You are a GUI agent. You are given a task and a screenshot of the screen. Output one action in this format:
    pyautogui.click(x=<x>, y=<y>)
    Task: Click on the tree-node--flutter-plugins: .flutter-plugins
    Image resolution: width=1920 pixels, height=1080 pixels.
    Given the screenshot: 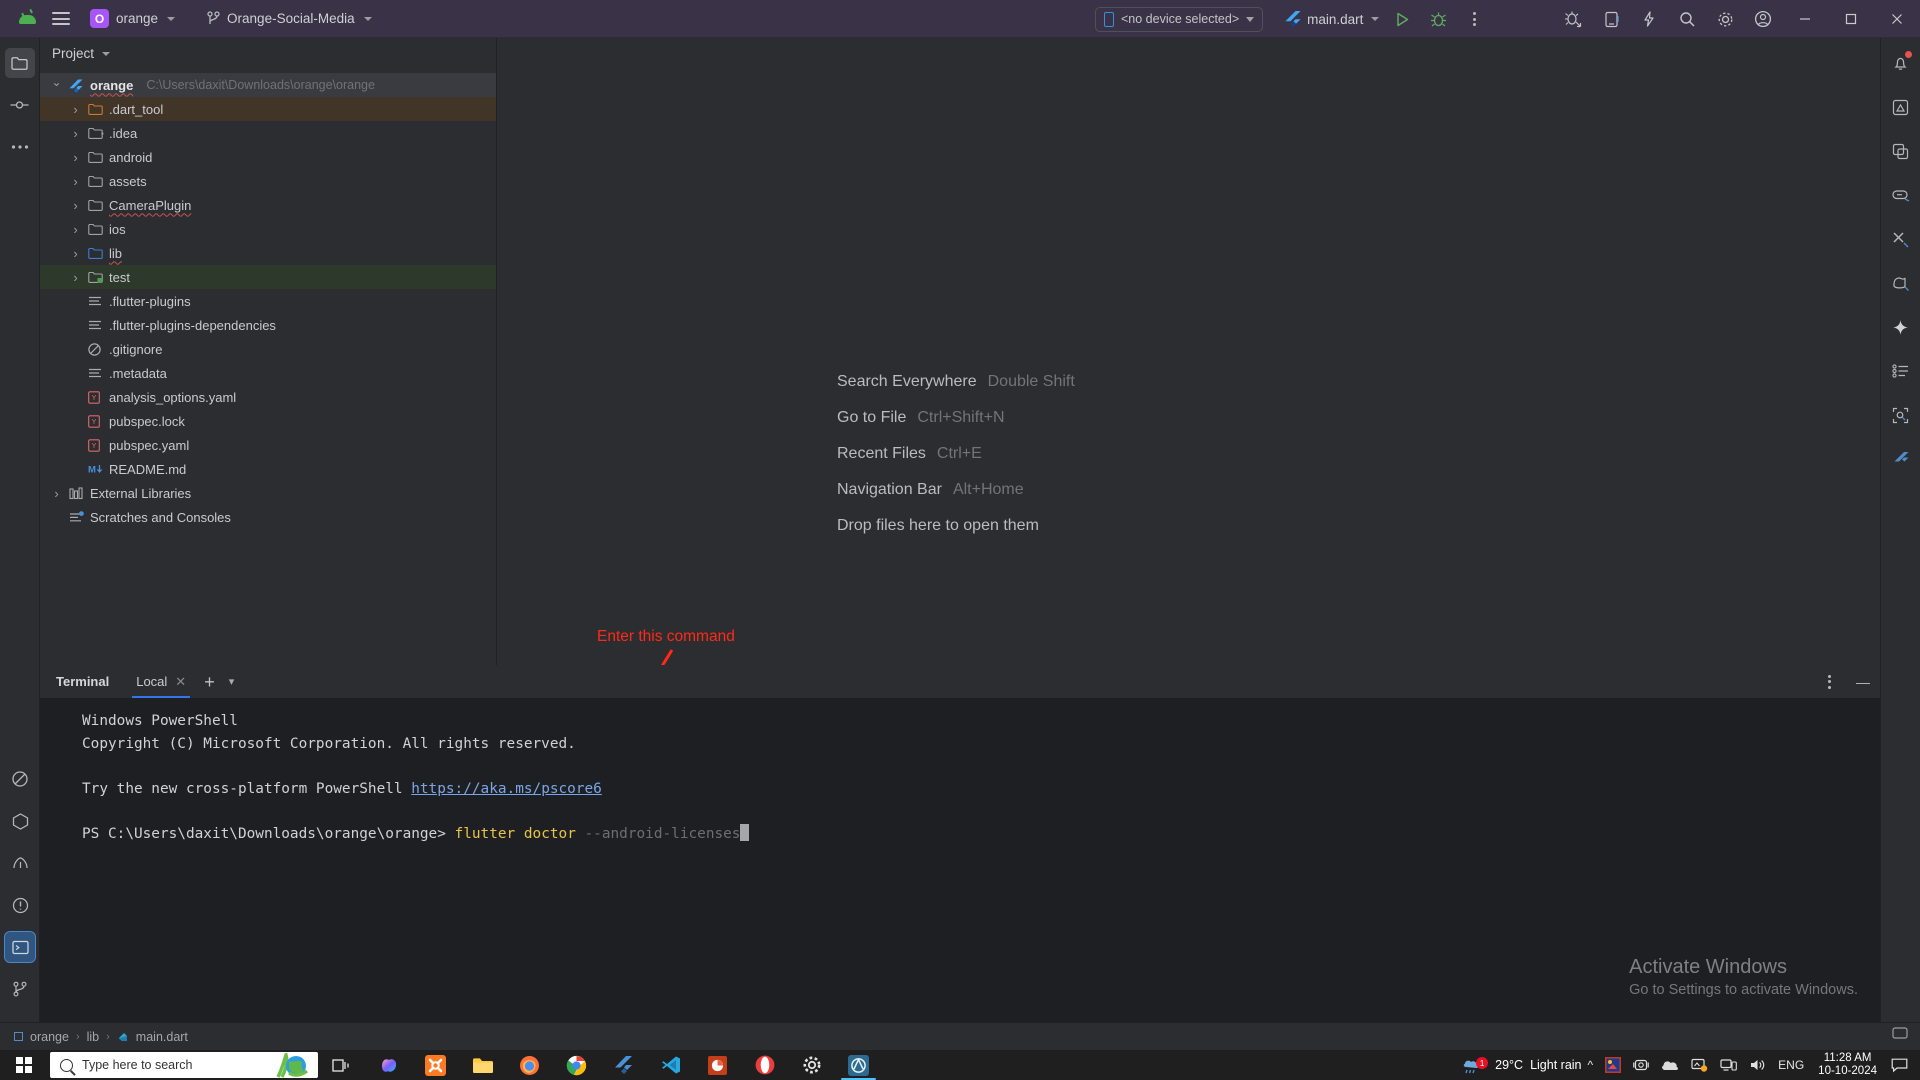 What is the action you would take?
    pyautogui.click(x=268, y=301)
    